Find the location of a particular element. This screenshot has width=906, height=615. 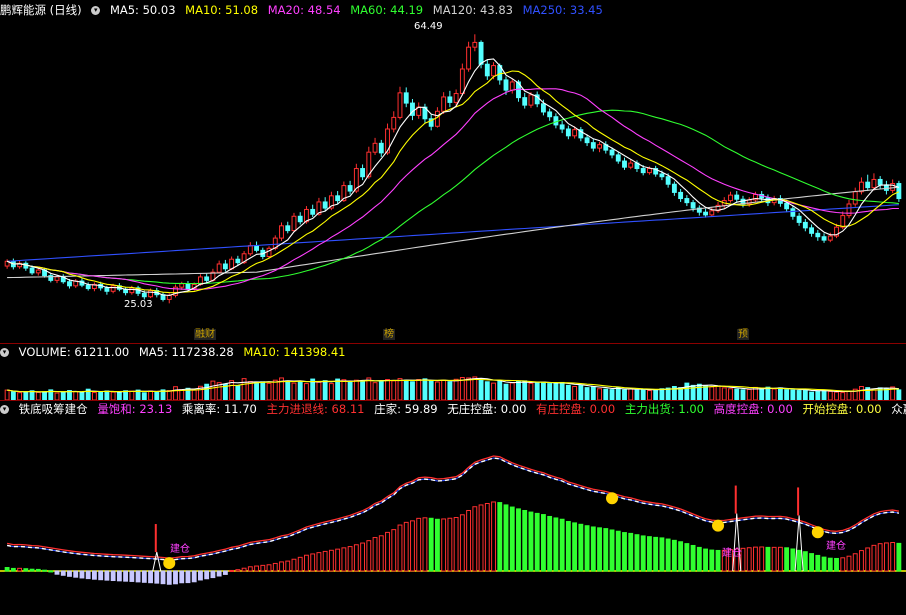

stock-title: 鹏辉能源 (日线) is located at coordinates (41, 10).